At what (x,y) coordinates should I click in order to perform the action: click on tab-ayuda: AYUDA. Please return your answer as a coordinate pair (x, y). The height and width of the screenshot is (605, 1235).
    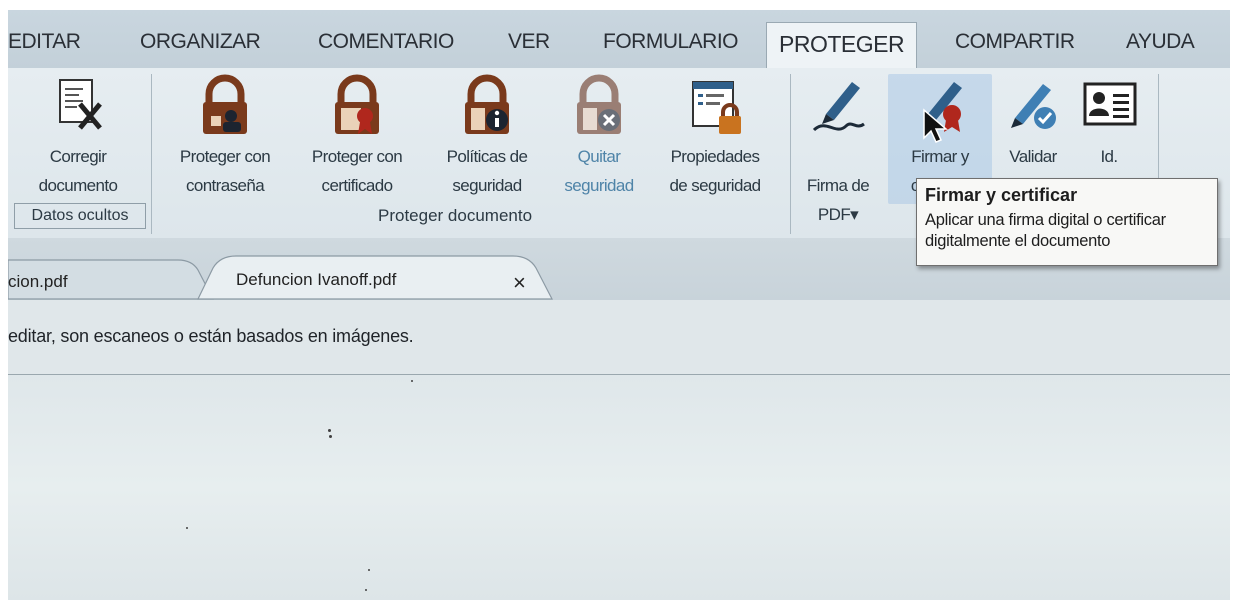
    Looking at the image, I should click on (1160, 42).